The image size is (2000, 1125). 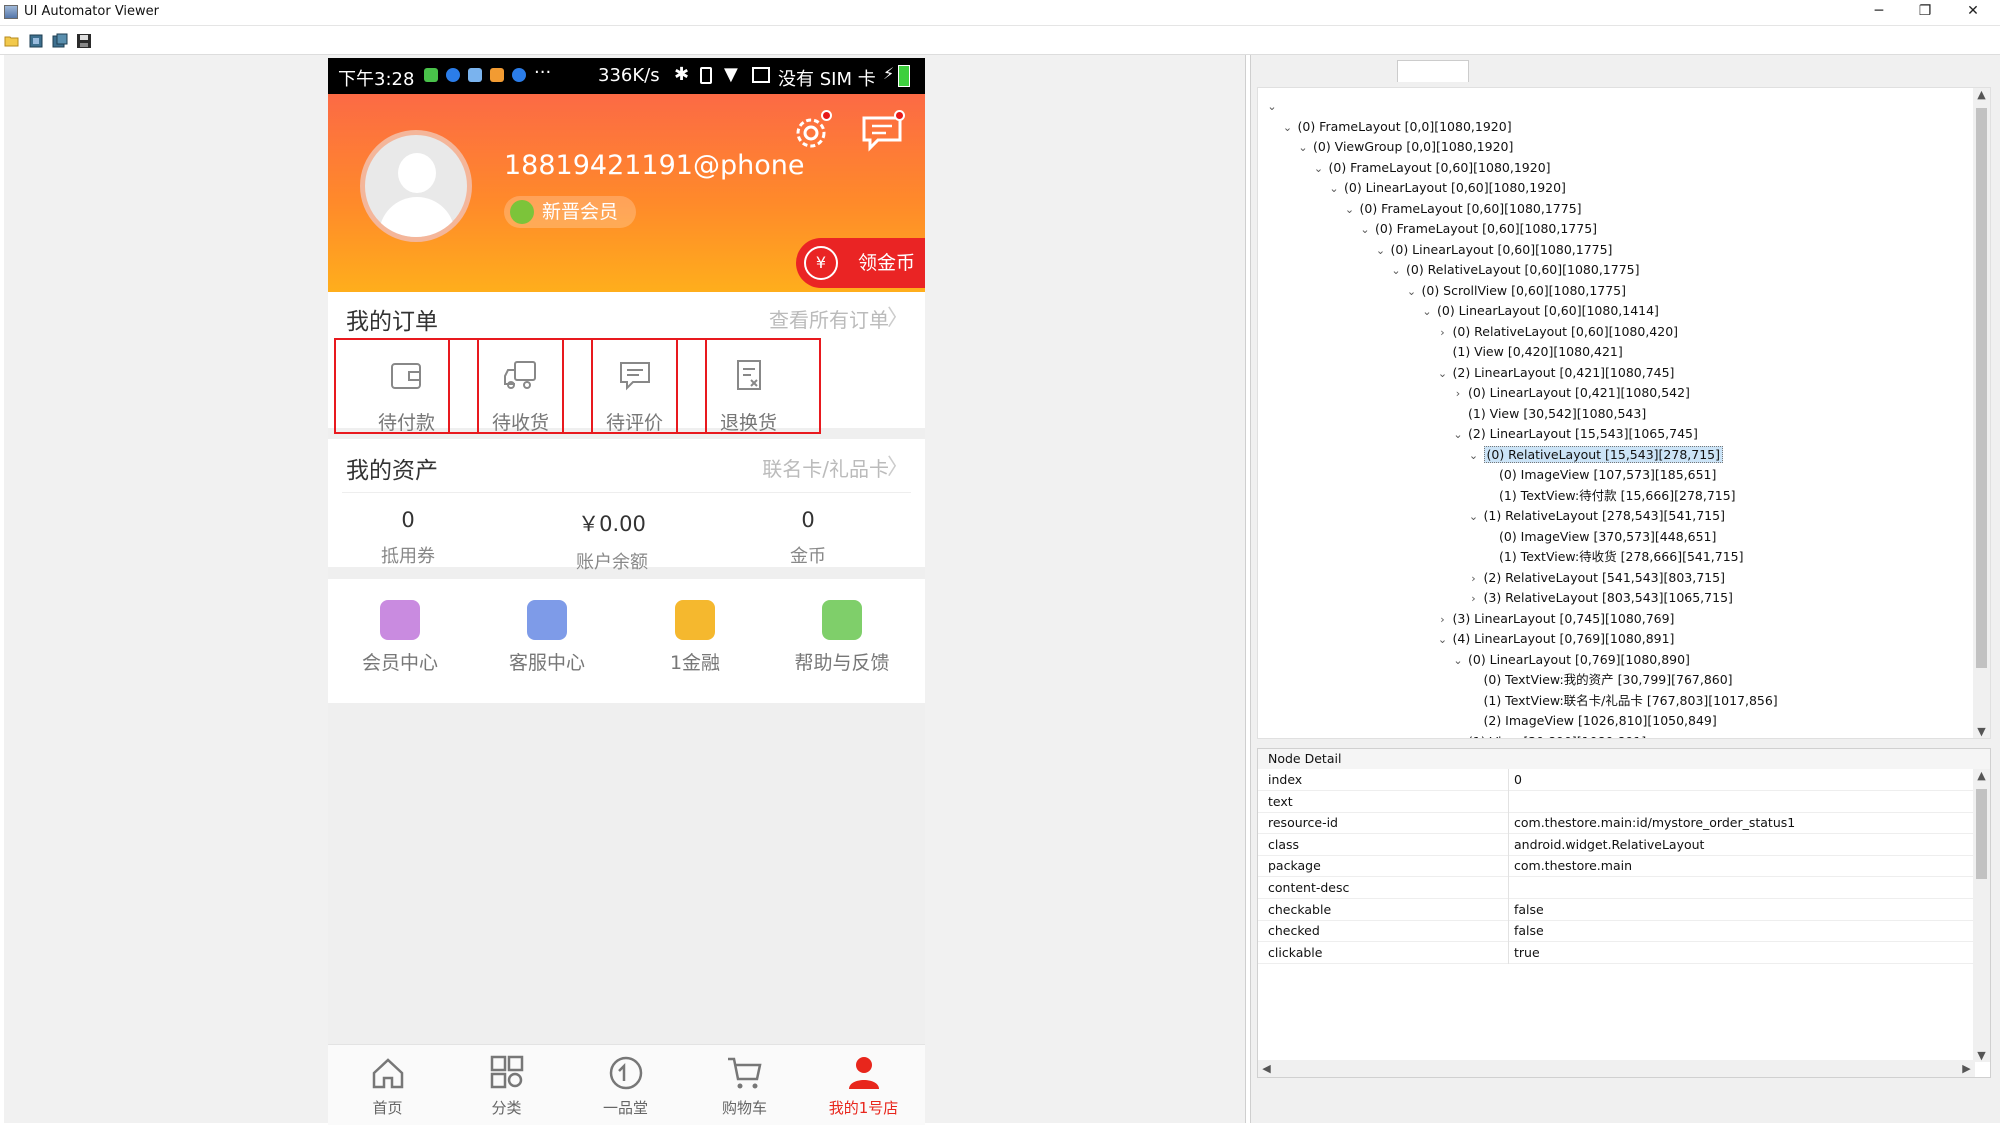 What do you see at coordinates (416, 186) in the screenshot?
I see `avatar` at bounding box center [416, 186].